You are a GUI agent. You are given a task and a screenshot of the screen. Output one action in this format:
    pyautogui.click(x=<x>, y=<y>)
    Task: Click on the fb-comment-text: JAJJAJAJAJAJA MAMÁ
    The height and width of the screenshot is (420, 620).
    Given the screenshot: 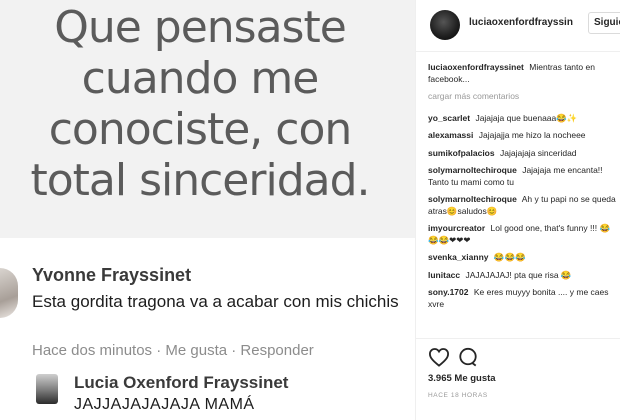 What is the action you would take?
    pyautogui.click(x=164, y=404)
    